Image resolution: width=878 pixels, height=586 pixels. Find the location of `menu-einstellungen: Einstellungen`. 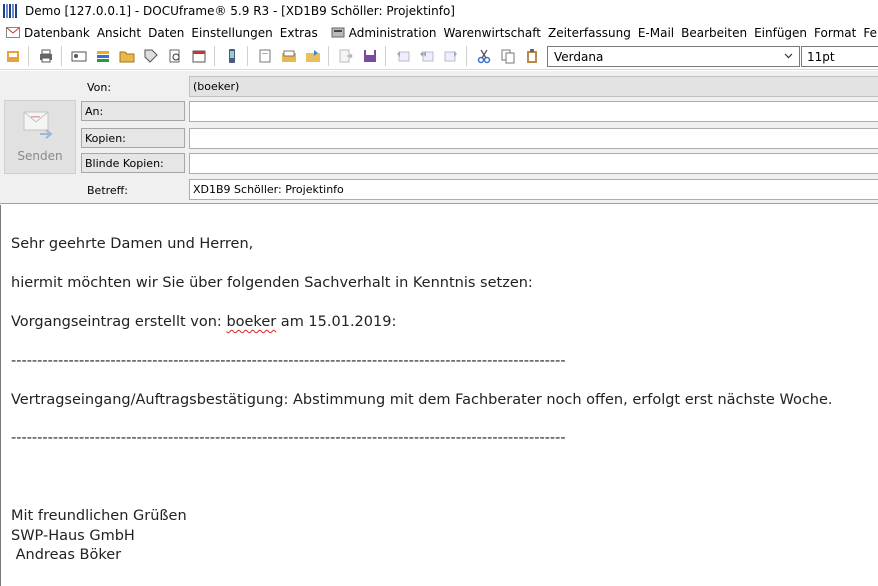

menu-einstellungen: Einstellungen is located at coordinates (235, 32).